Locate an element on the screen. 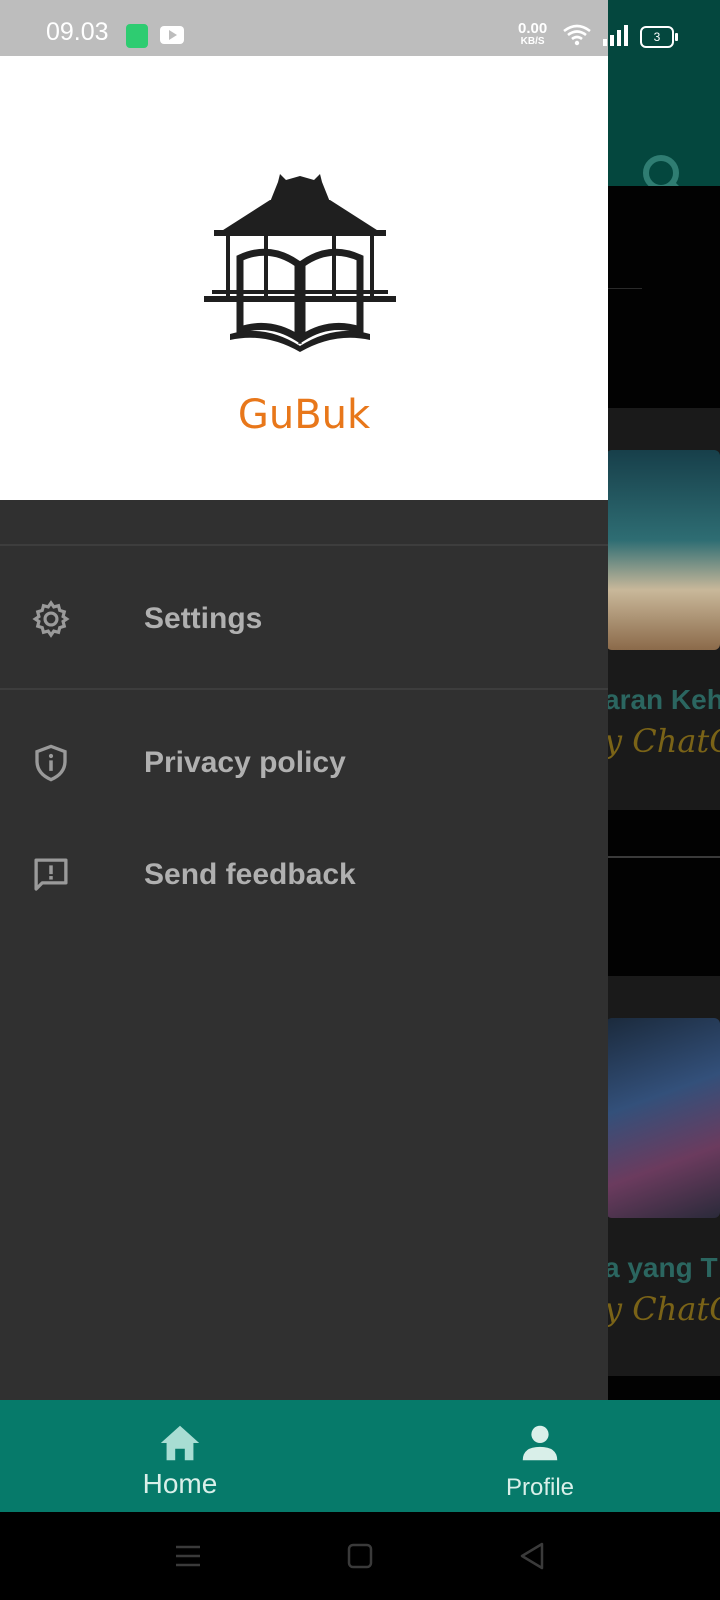  battery-saver-icon is located at coordinates (137, 36).